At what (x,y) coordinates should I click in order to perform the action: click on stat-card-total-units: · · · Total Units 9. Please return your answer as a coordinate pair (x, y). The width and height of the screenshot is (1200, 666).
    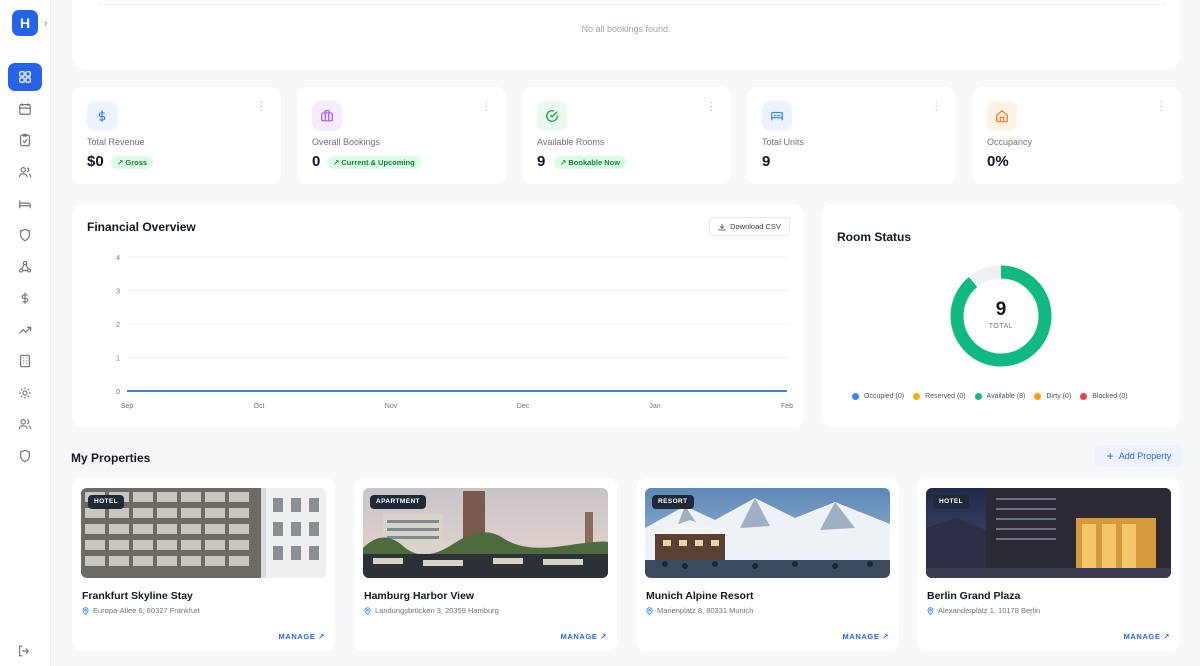
    Looking at the image, I should click on (851, 135).